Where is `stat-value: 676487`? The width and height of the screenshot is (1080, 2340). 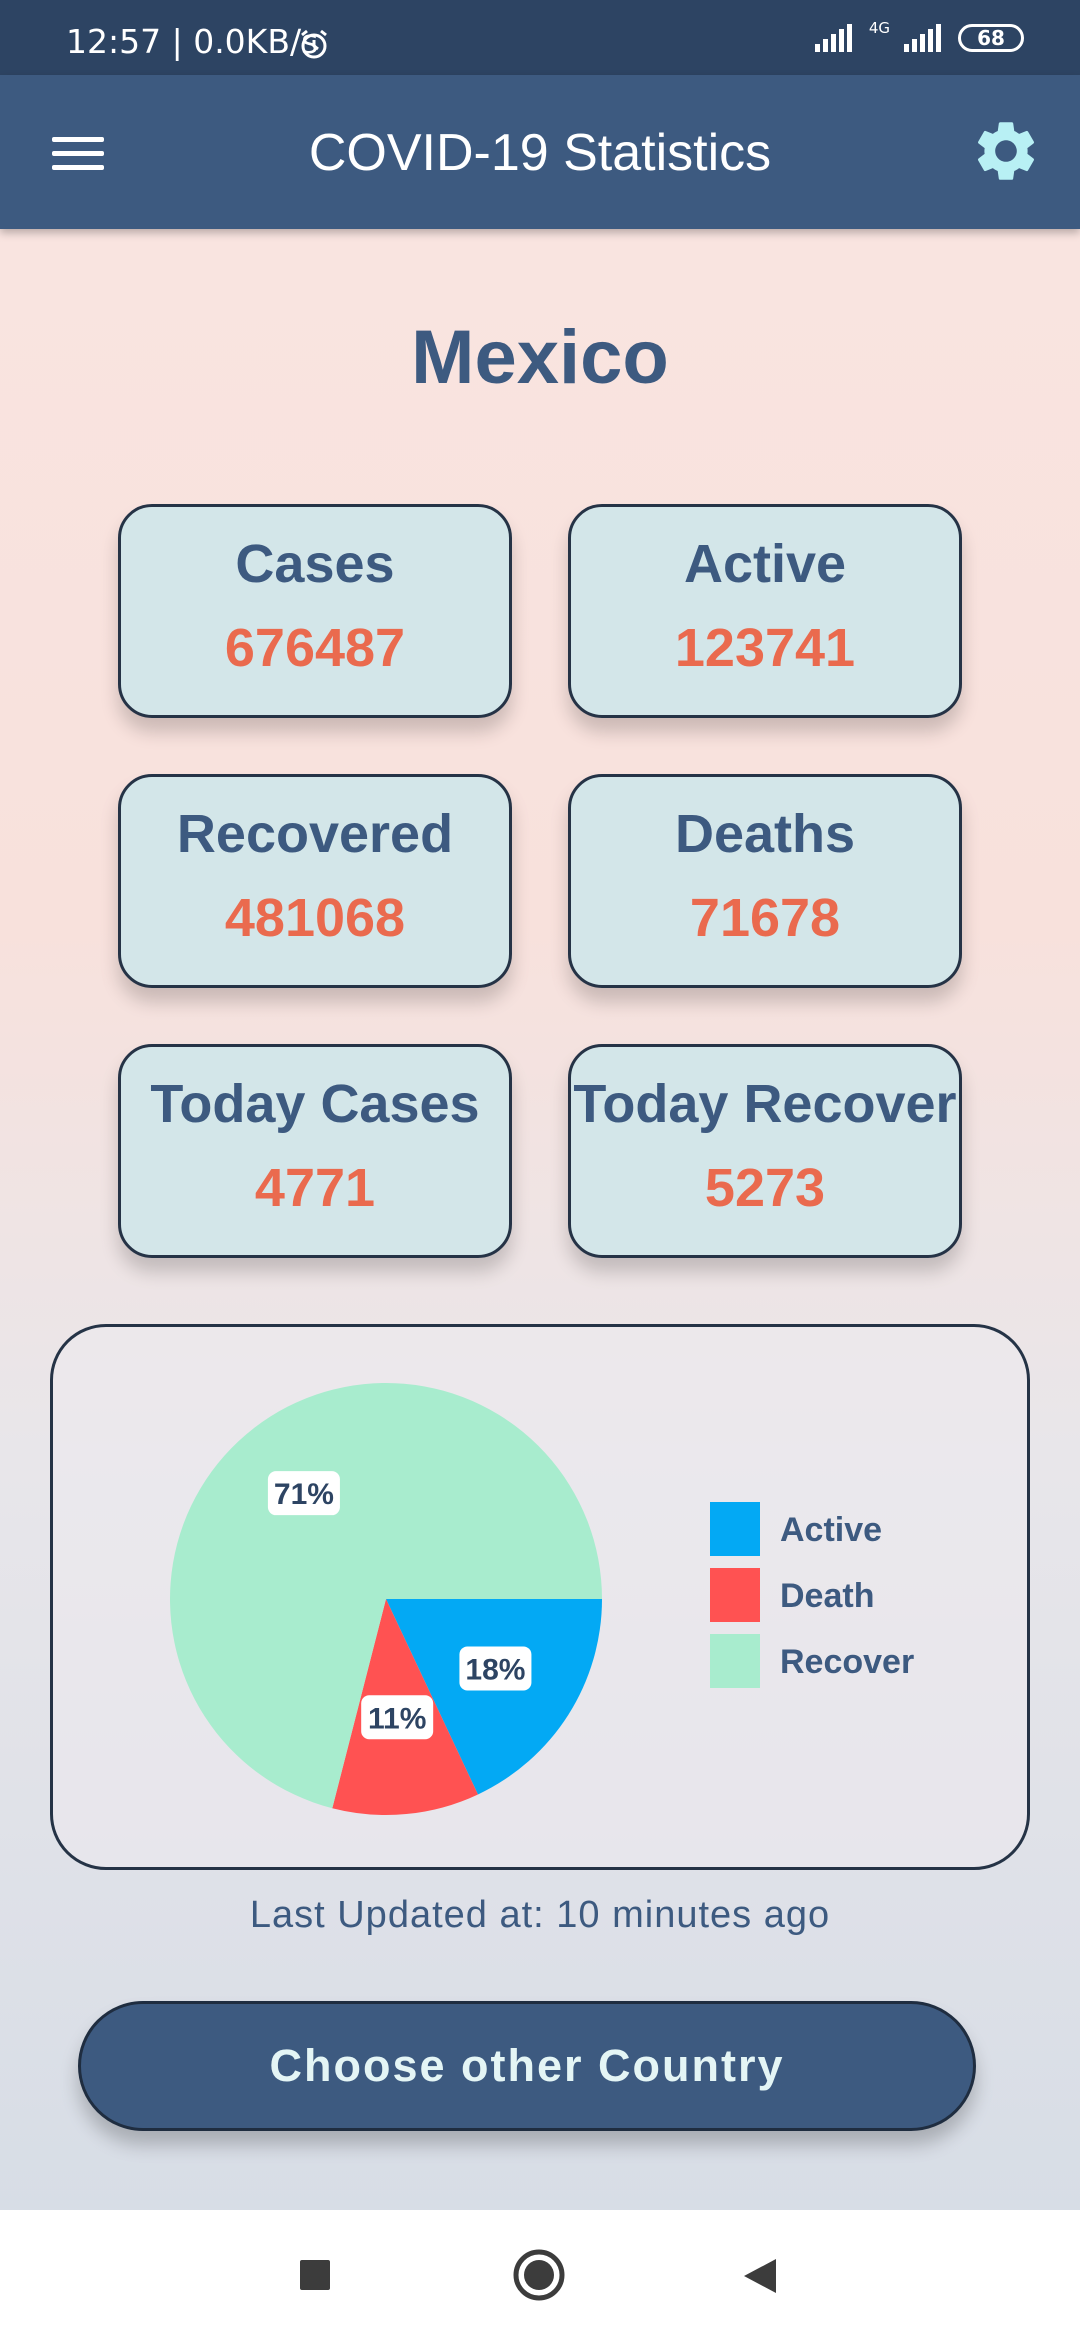 stat-value: 676487 is located at coordinates (315, 648).